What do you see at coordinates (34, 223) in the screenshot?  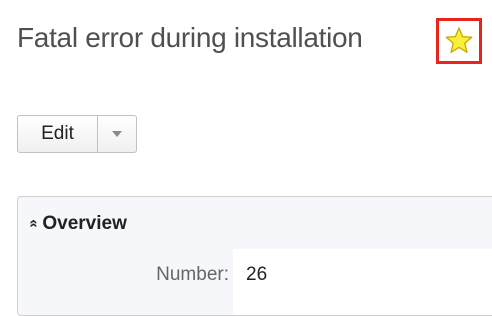 I see `double-chevron-up-icon: «` at bounding box center [34, 223].